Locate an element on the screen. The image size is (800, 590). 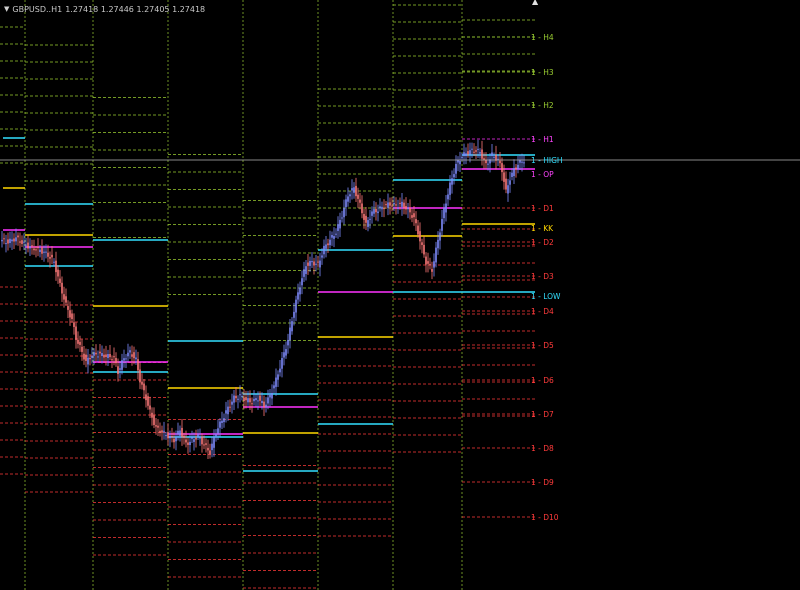
level-label: 1 - D1 is located at coordinates (542, 208).